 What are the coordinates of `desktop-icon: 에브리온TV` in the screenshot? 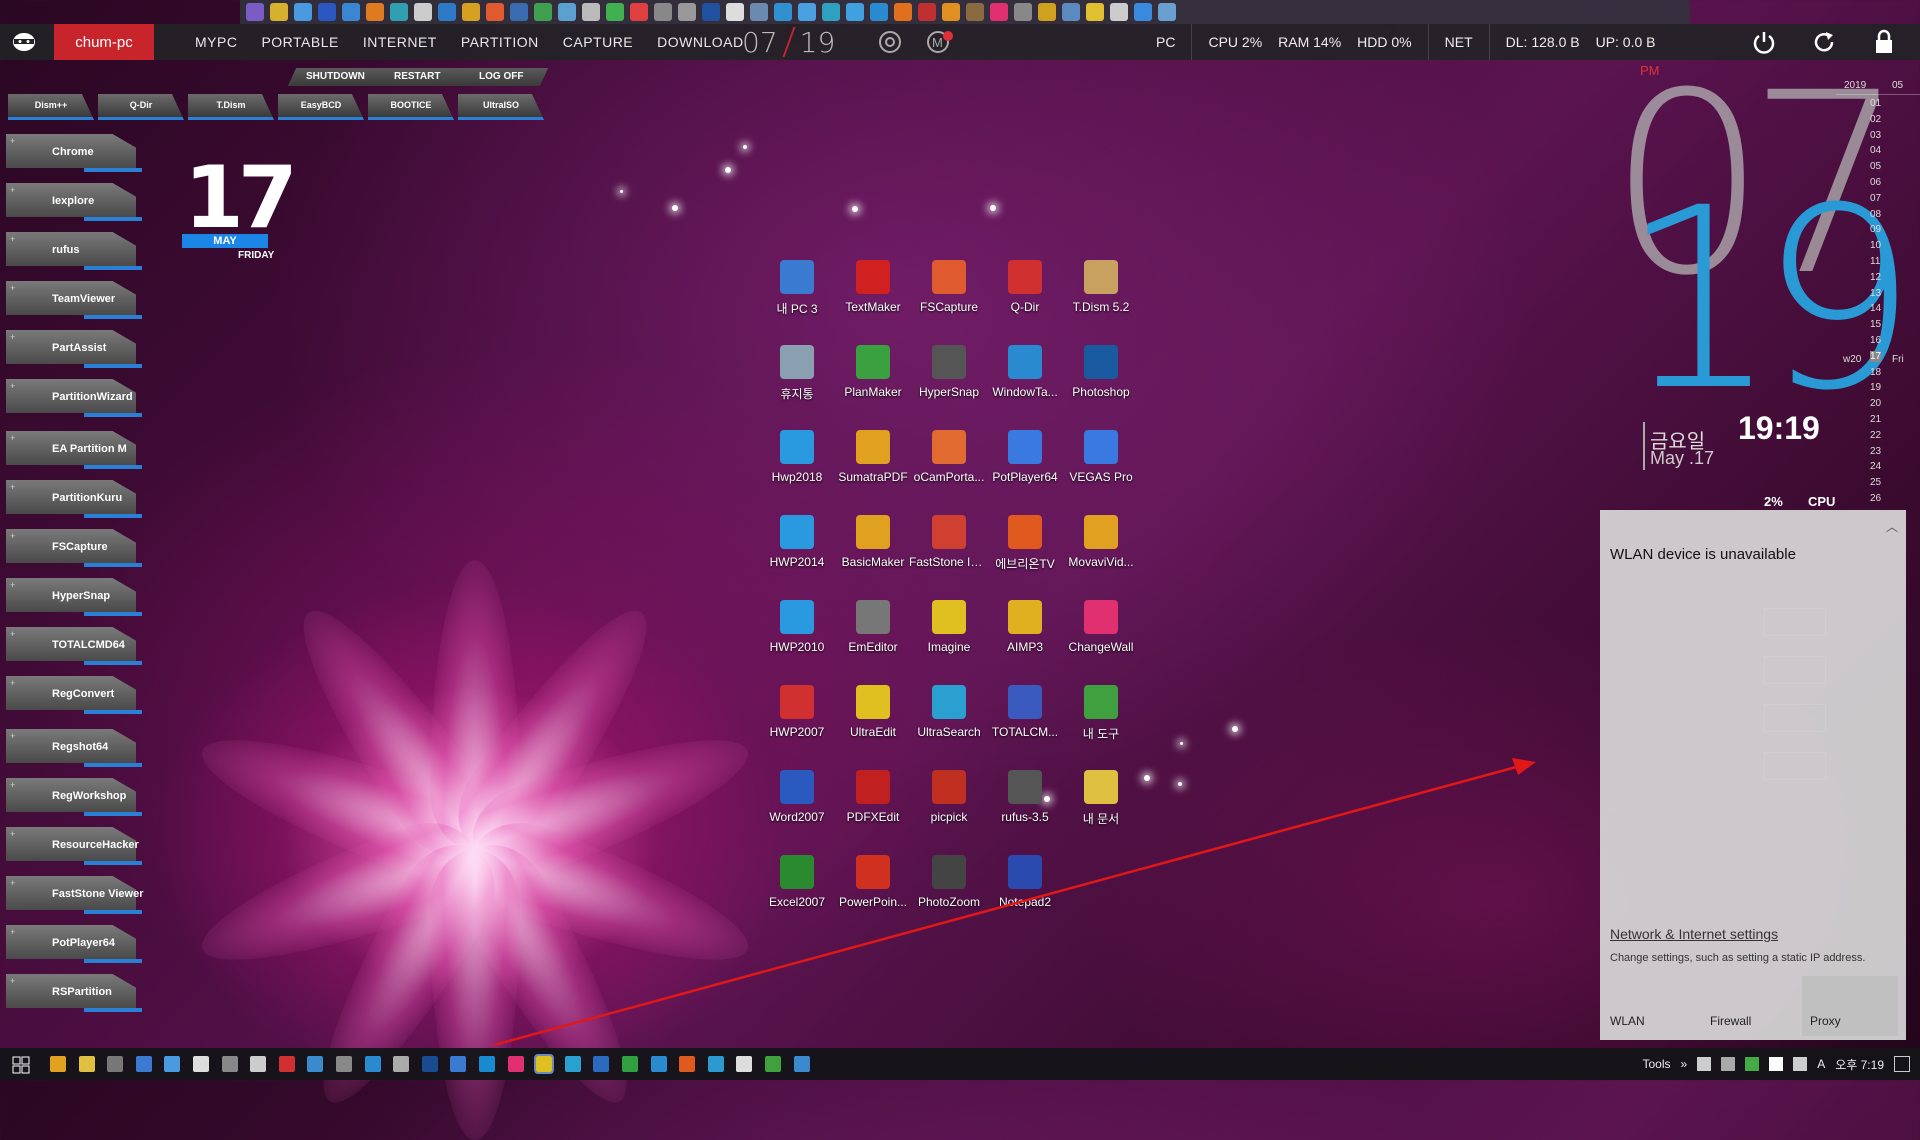 It's located at (1025, 543).